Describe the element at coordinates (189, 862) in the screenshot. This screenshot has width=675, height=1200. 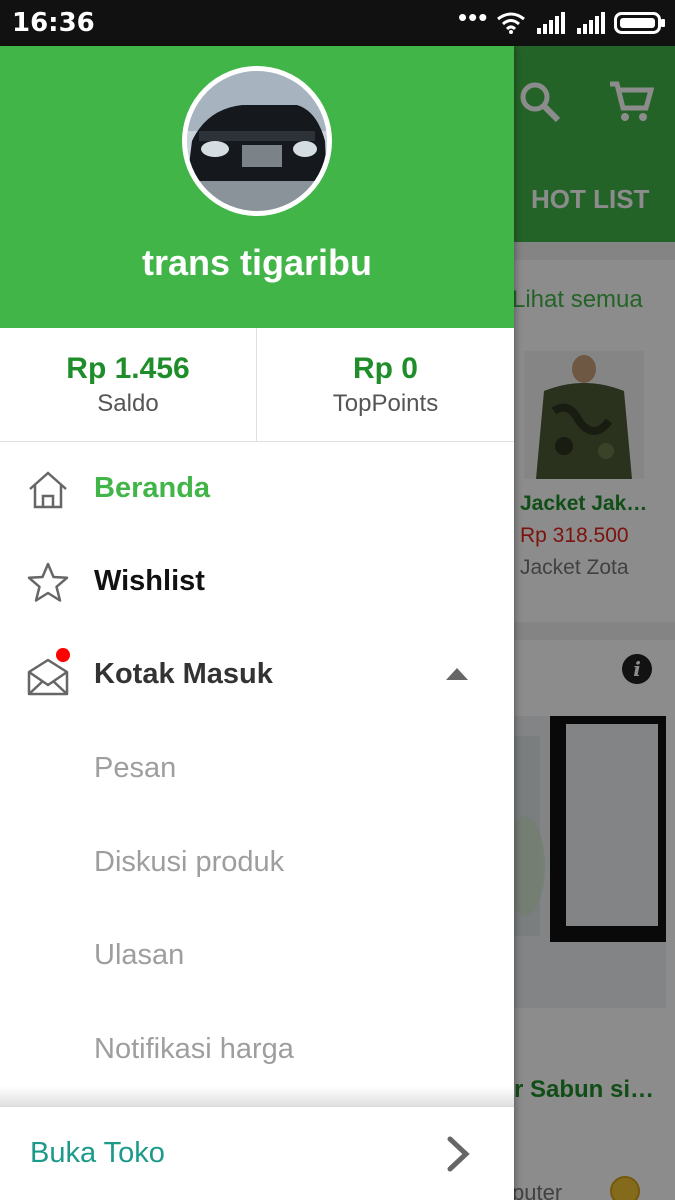
I see `submenu-label: Diskusi produk` at that location.